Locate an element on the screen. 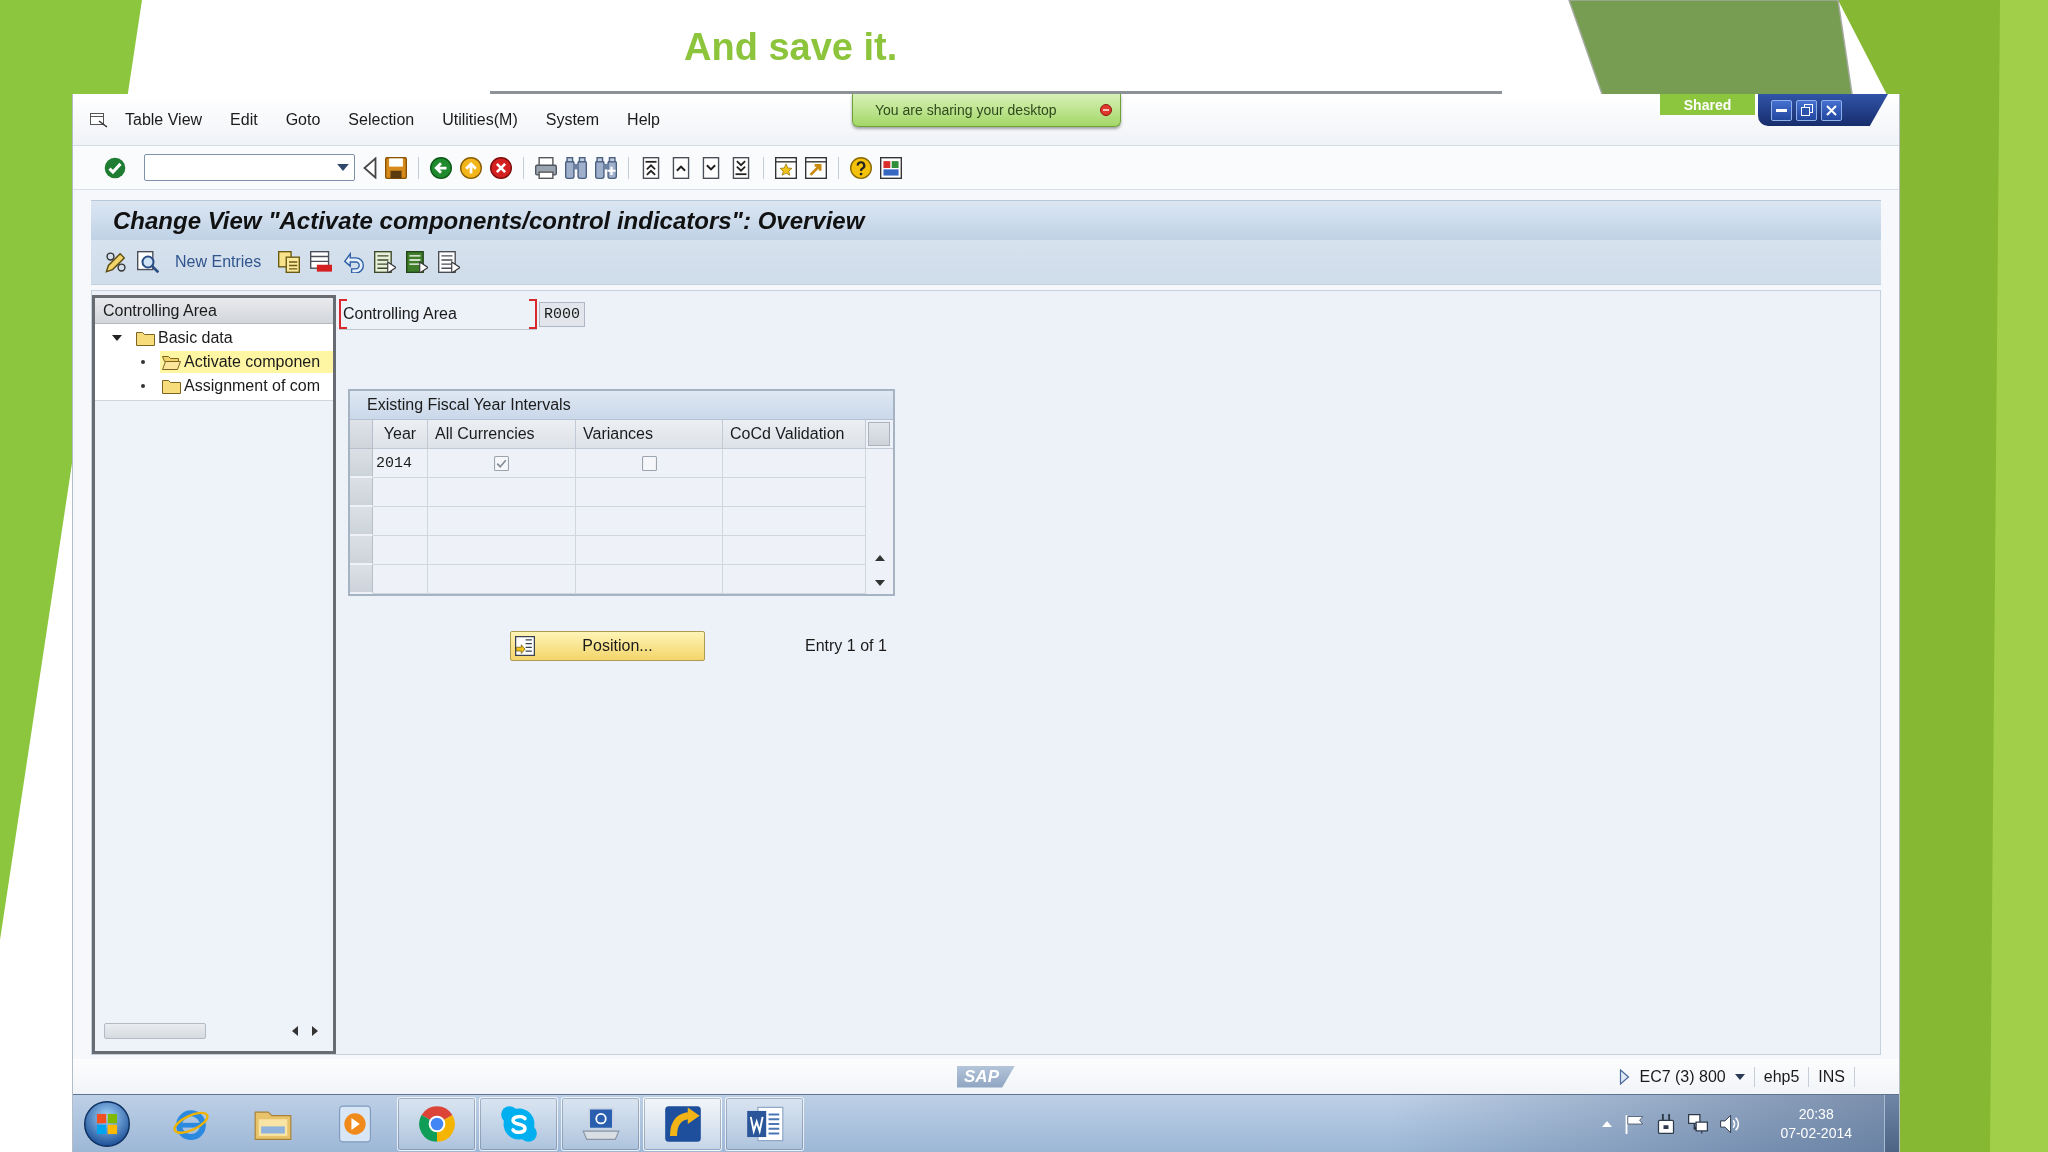 Image resolution: width=2048 pixels, height=1152 pixels. minimize-button is located at coordinates (1781, 110).